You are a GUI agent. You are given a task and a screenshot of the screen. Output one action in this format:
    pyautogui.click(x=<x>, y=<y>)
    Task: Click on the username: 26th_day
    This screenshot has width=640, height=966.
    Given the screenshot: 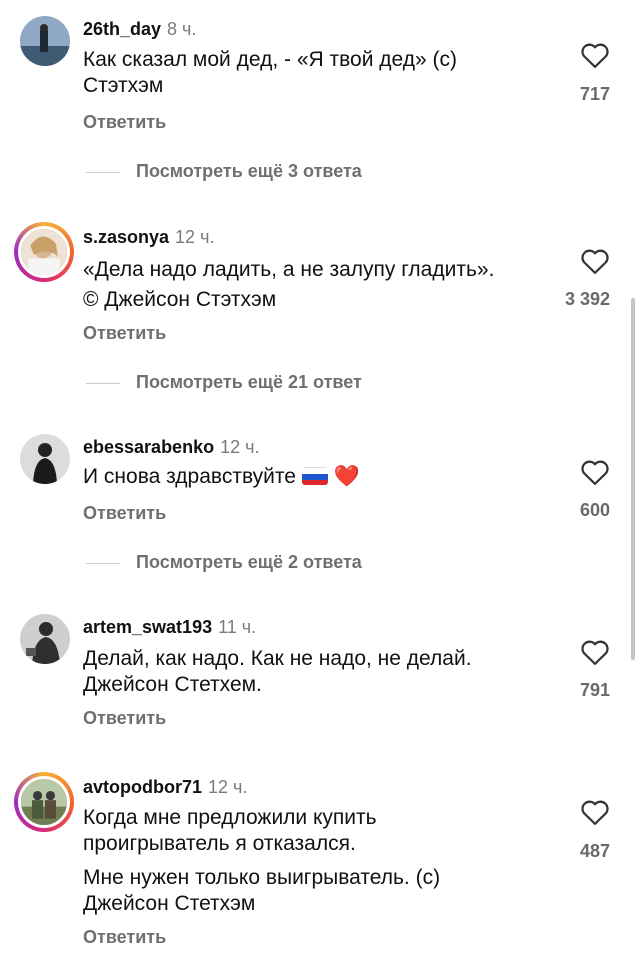 What is the action you would take?
    pyautogui.click(x=122, y=29)
    